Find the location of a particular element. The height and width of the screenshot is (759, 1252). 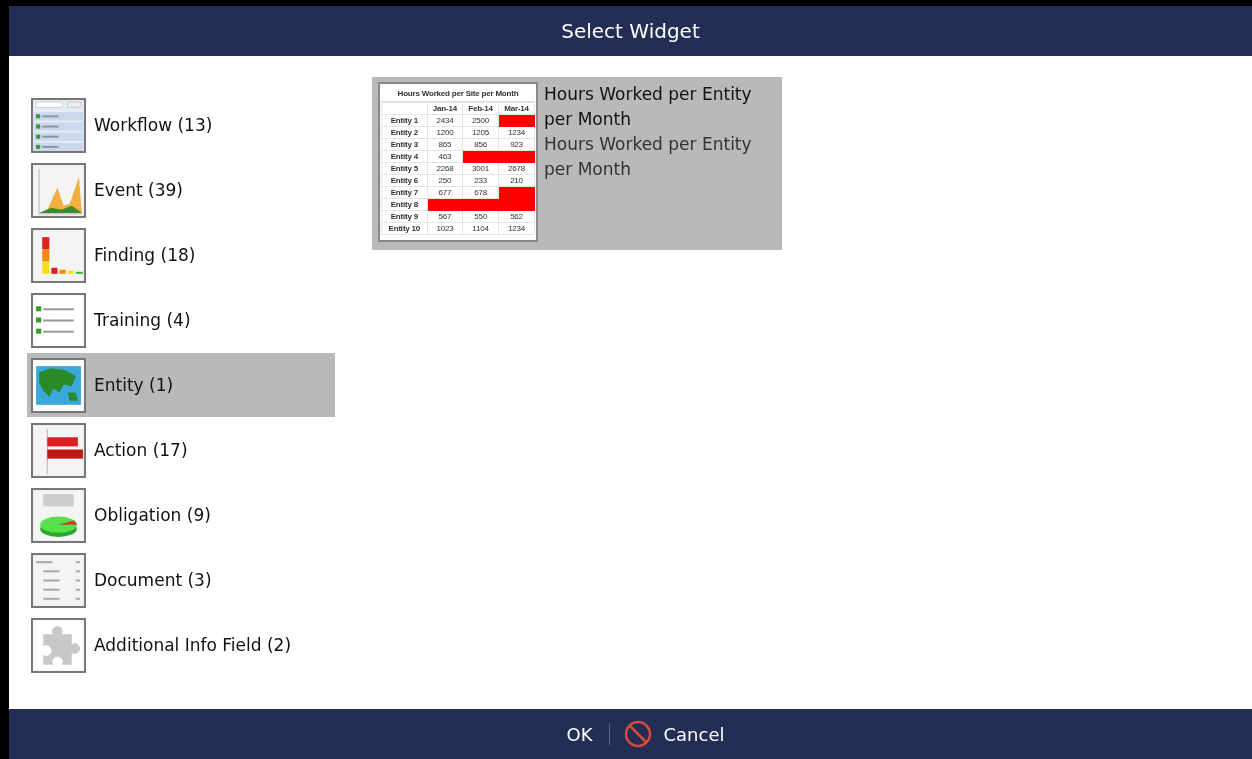

category-item: Workflow (13) is located at coordinates (181, 125).